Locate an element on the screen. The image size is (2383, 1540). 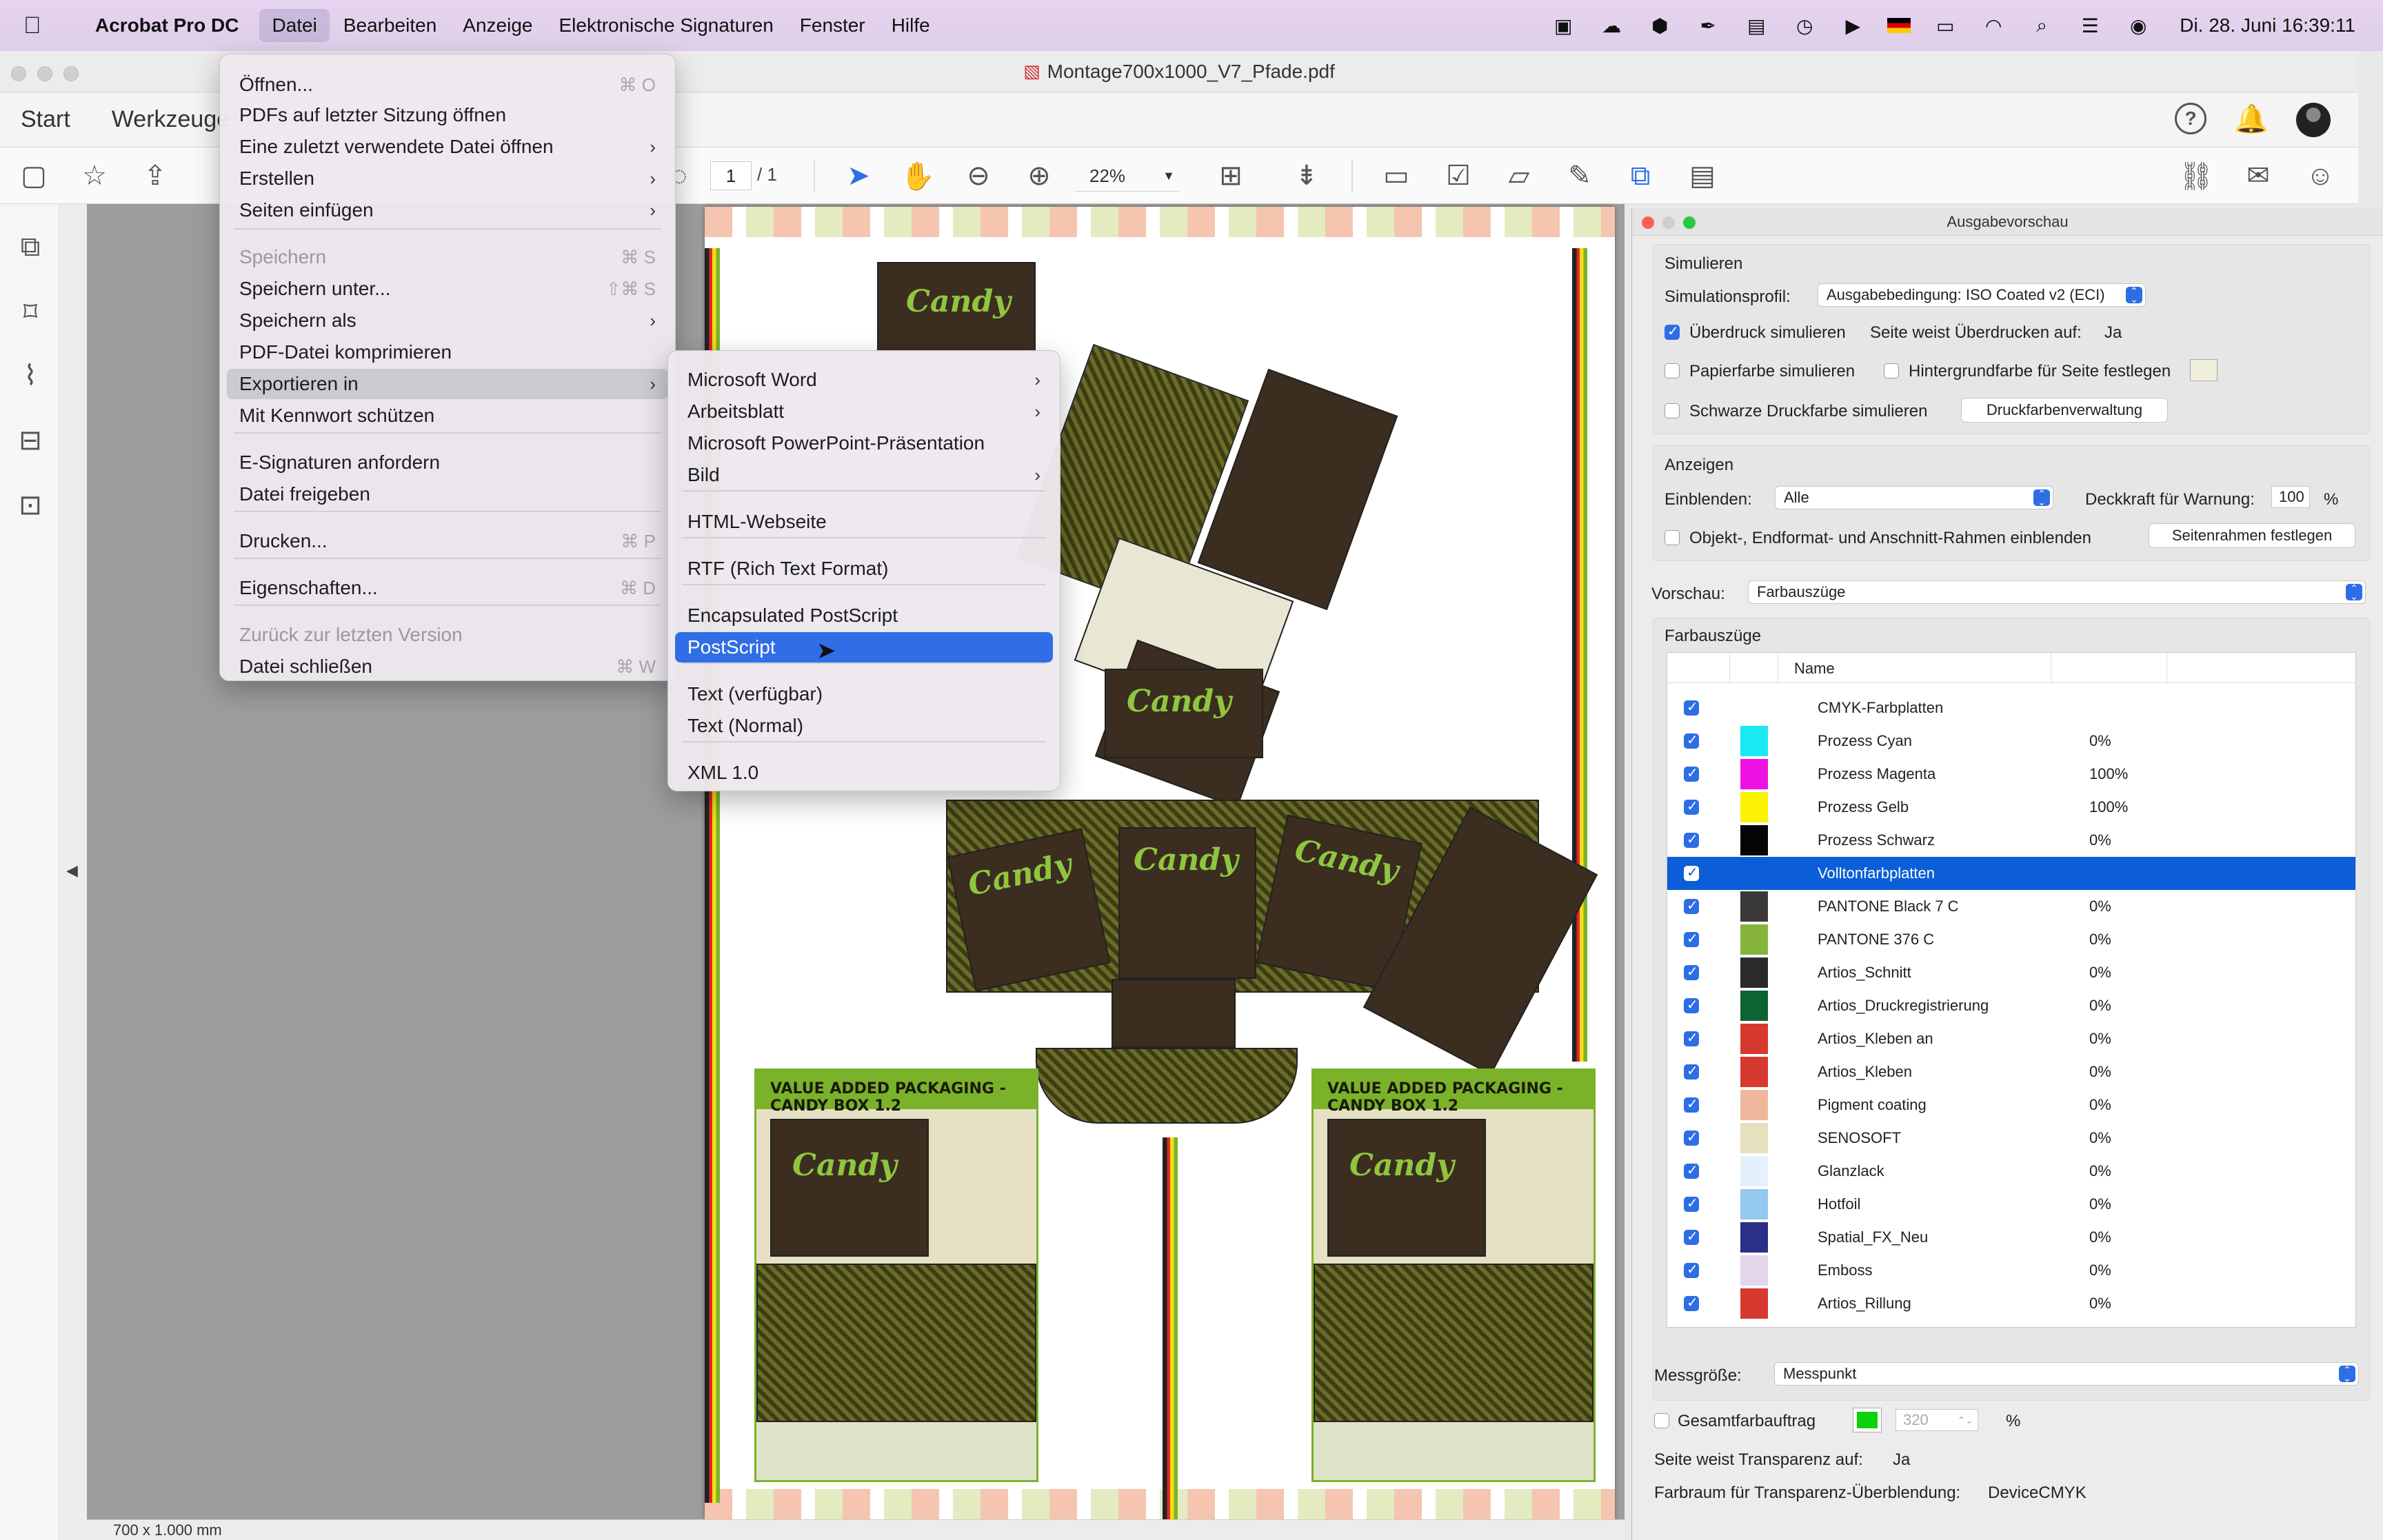
panel-minimize-button is located at coordinates (1668, 223).